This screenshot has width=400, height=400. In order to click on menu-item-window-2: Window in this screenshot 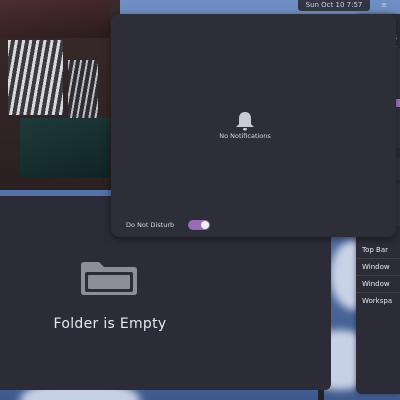, I will do `click(376, 284)`.